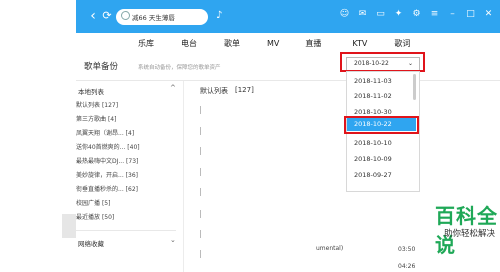  Describe the element at coordinates (105, 132) in the screenshot. I see `sidebar-item-playlist-3: 凤翼天翔（谢昂... [4]` at that location.